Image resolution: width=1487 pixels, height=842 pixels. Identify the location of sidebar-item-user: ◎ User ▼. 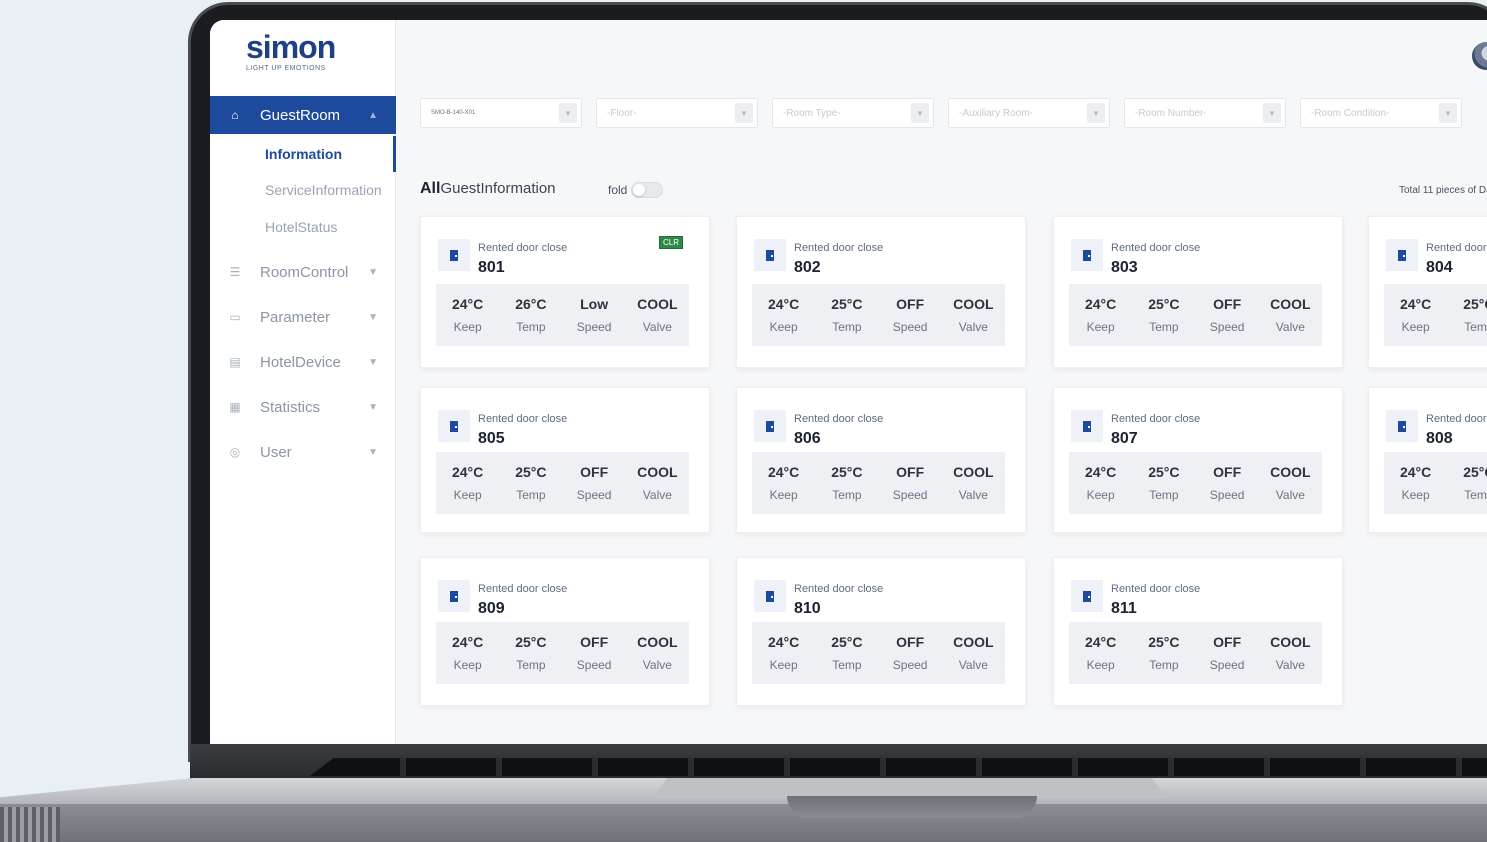
(303, 452).